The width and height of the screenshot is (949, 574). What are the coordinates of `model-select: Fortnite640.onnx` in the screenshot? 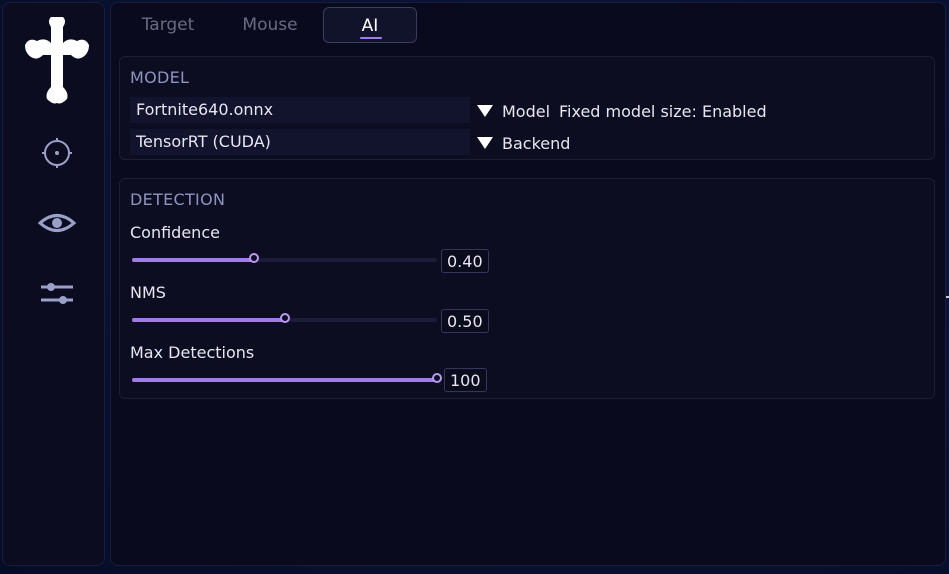 It's located at (300, 110).